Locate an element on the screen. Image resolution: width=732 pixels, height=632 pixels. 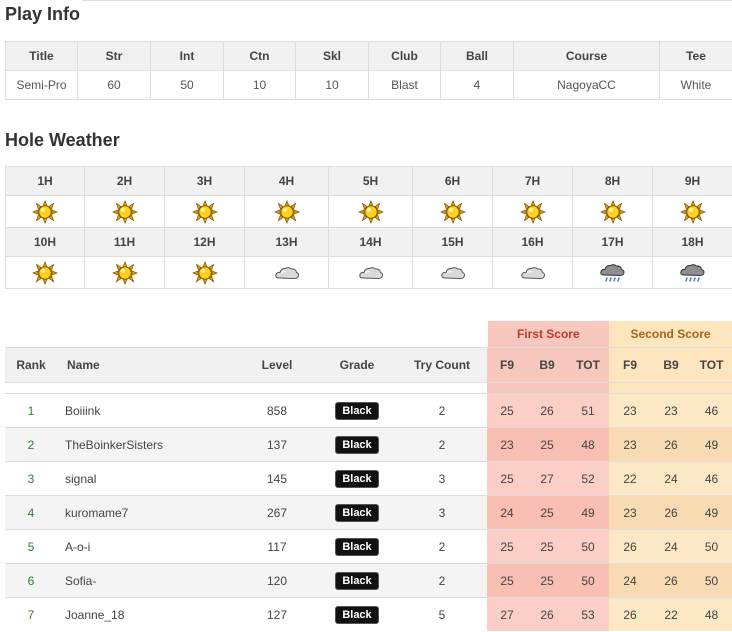
player-name-cell: Boiiink is located at coordinates (147, 410).